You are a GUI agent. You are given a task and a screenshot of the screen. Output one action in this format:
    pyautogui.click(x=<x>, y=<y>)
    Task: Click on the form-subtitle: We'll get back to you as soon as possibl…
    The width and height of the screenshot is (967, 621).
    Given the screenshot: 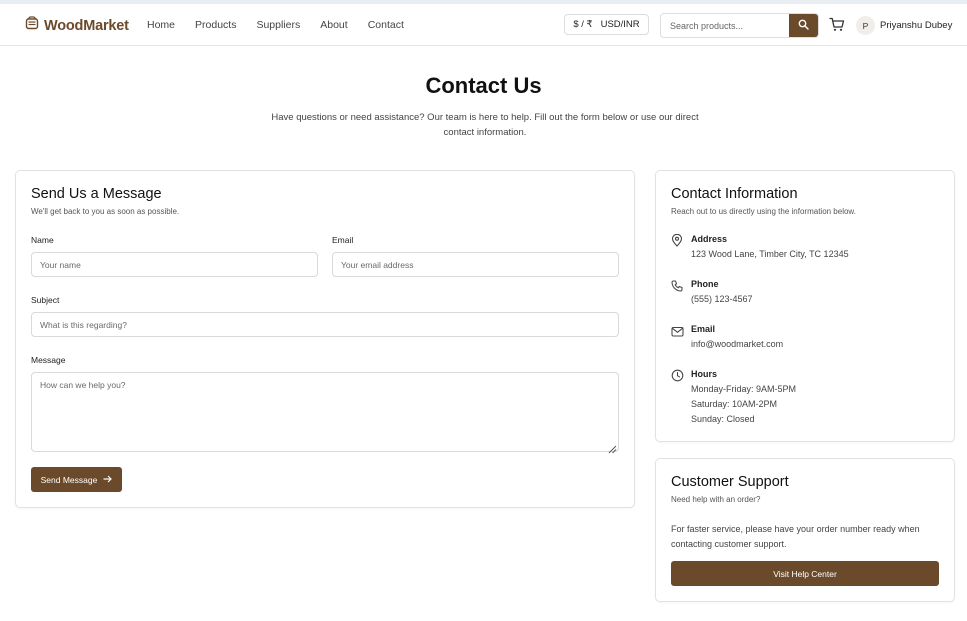 What is the action you would take?
    pyautogui.click(x=105, y=211)
    